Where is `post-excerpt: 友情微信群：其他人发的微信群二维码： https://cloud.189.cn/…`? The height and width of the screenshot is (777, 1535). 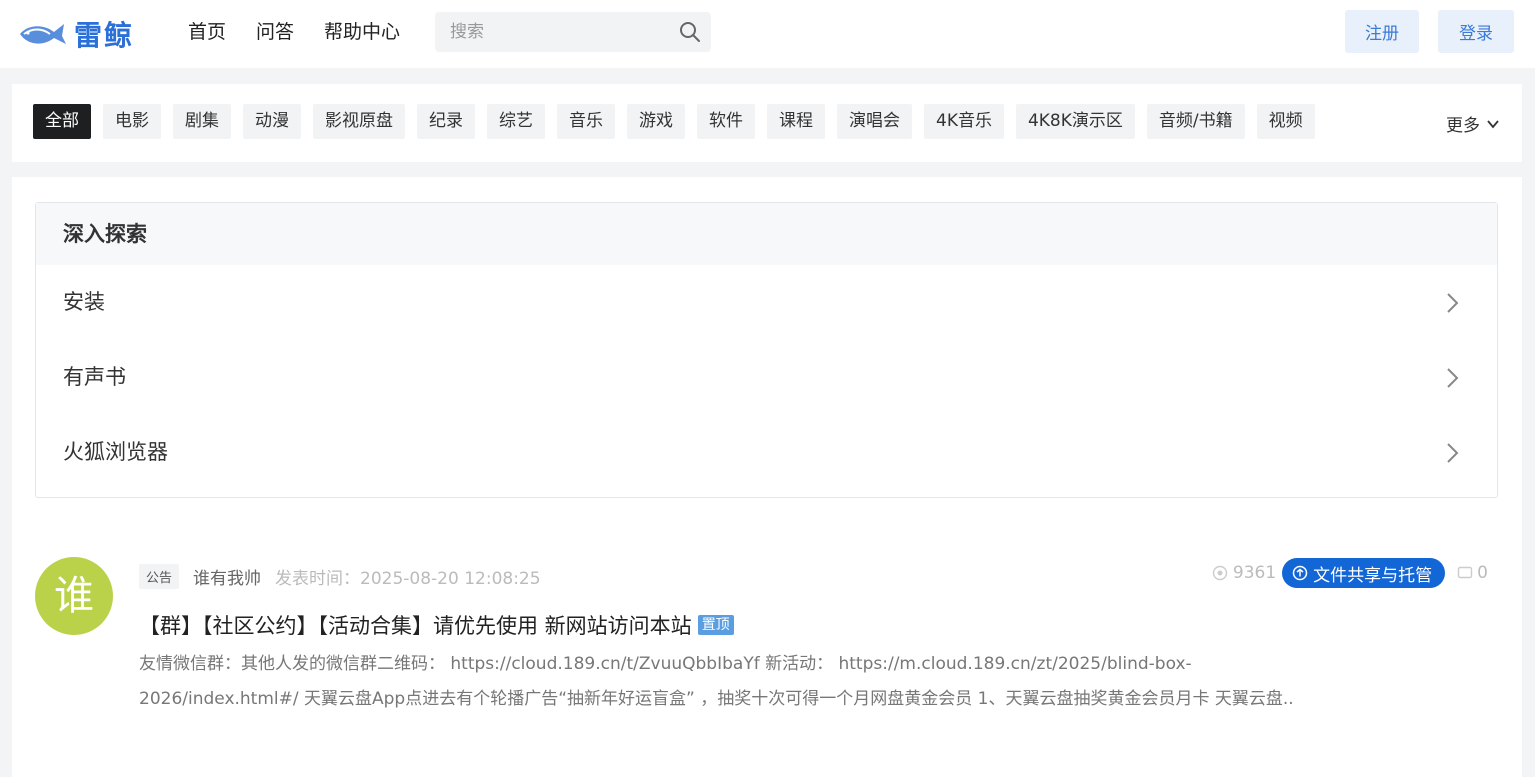 post-excerpt: 友情微信群：其他人发的微信群二维码： https://cloud.189.cn/… is located at coordinates (716, 681).